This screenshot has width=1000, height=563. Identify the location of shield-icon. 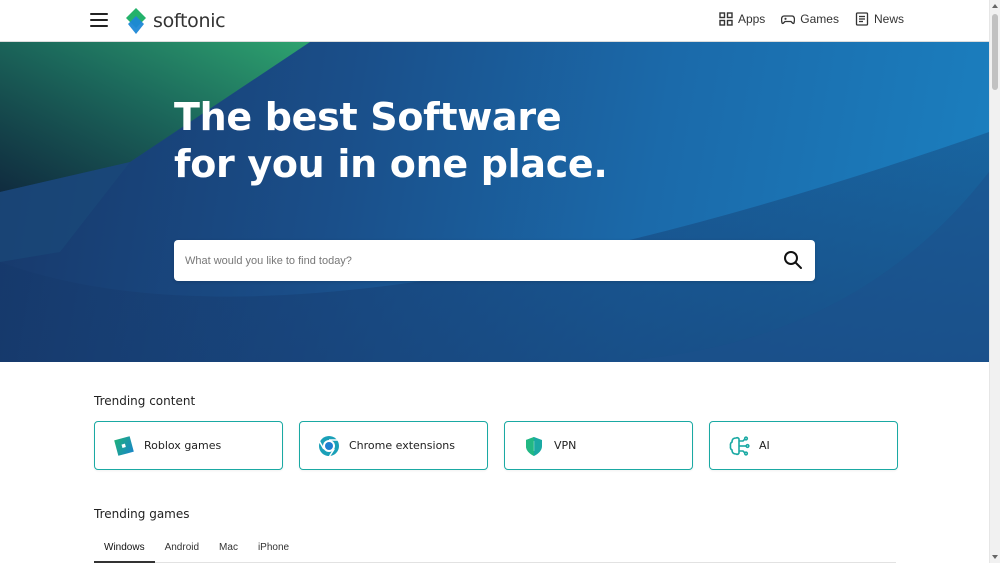
(534, 446).